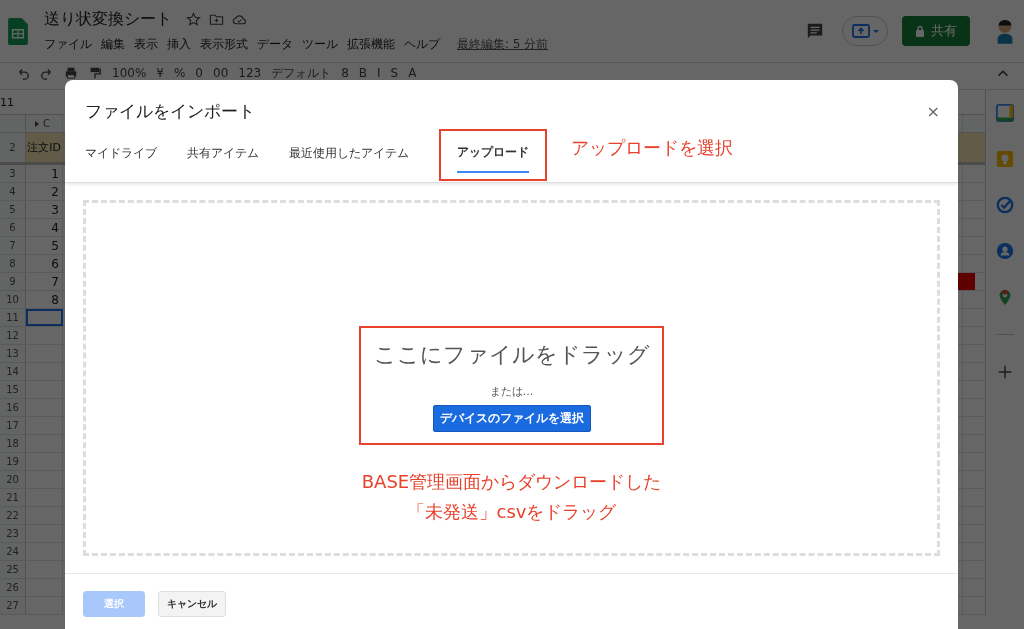  What do you see at coordinates (250, 73) in the screenshot?
I see `toolbar-item: 123` at bounding box center [250, 73].